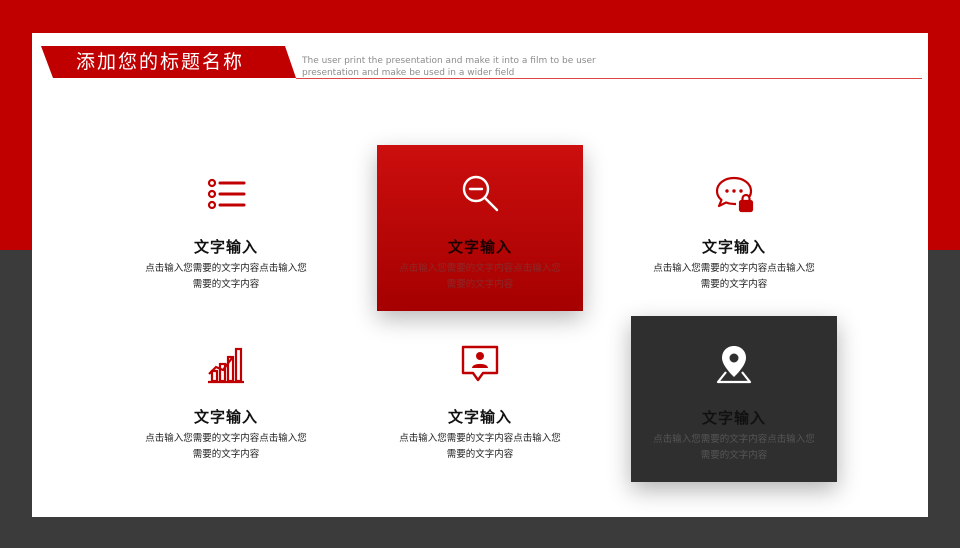 The image size is (960, 548). I want to click on map-pin-icon, so click(734, 365).